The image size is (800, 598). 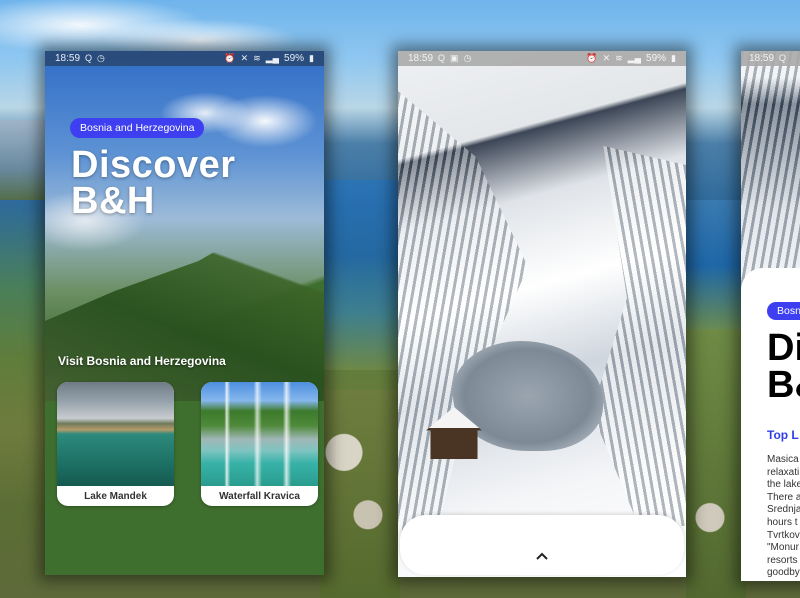 What do you see at coordinates (783, 497) in the screenshot?
I see `body-line: There a` at bounding box center [783, 497].